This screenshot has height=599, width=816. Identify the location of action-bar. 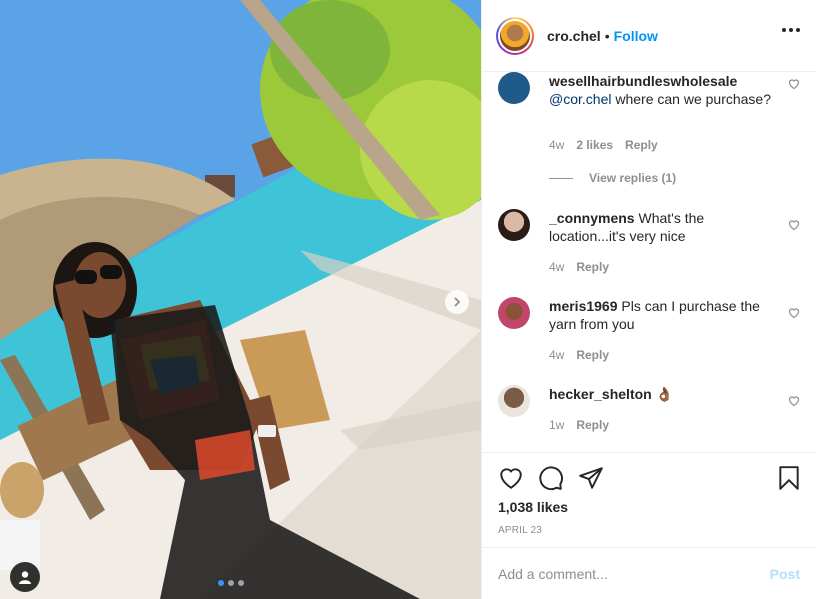
(650, 478).